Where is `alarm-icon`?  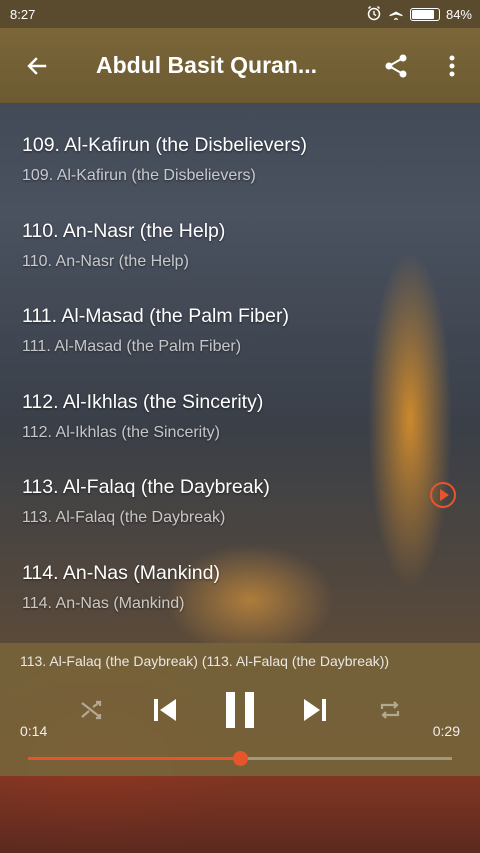 alarm-icon is located at coordinates (374, 14).